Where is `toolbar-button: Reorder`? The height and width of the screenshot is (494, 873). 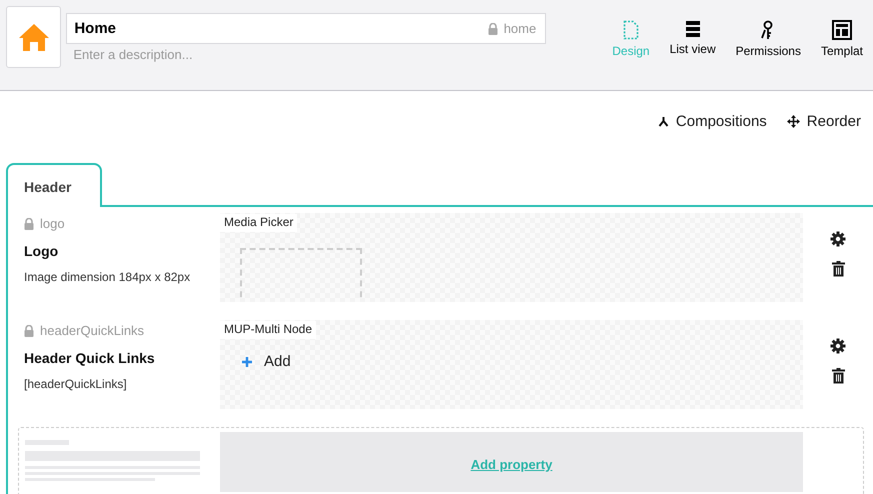
toolbar-button: Reorder is located at coordinates (823, 121).